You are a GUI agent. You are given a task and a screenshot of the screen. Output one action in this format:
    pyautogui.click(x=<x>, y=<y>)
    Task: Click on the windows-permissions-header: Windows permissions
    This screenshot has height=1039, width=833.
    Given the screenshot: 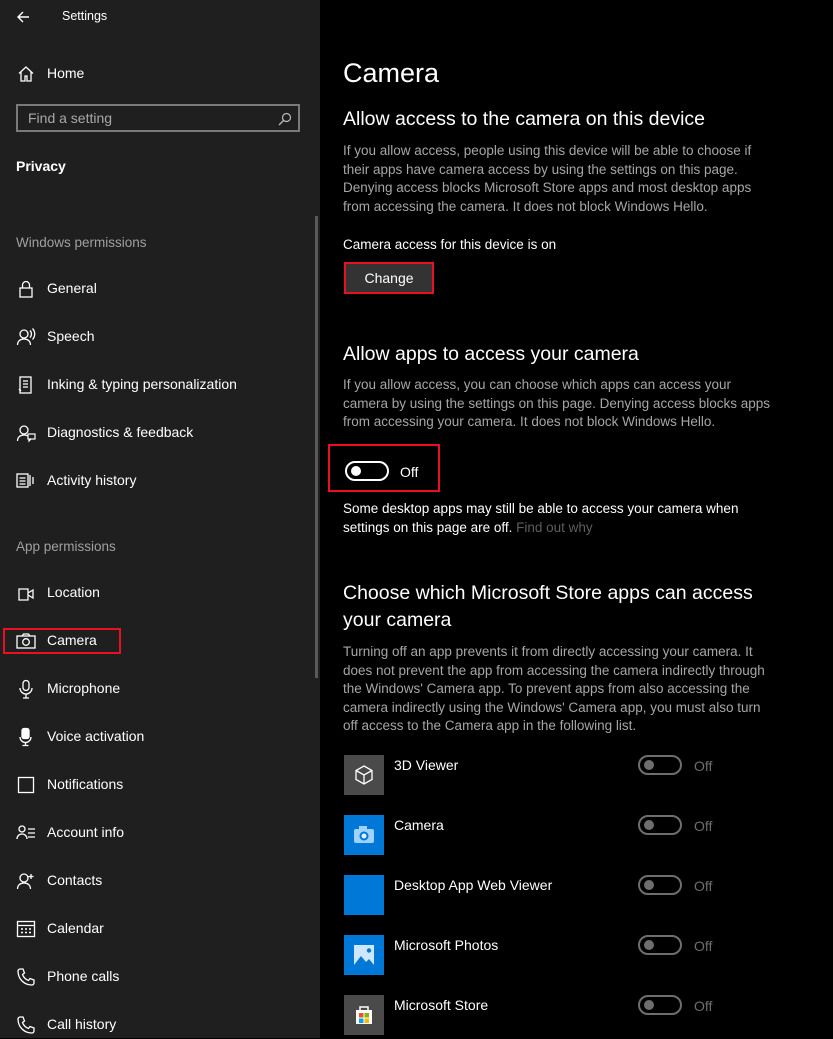 What is the action you would take?
    pyautogui.click(x=81, y=242)
    